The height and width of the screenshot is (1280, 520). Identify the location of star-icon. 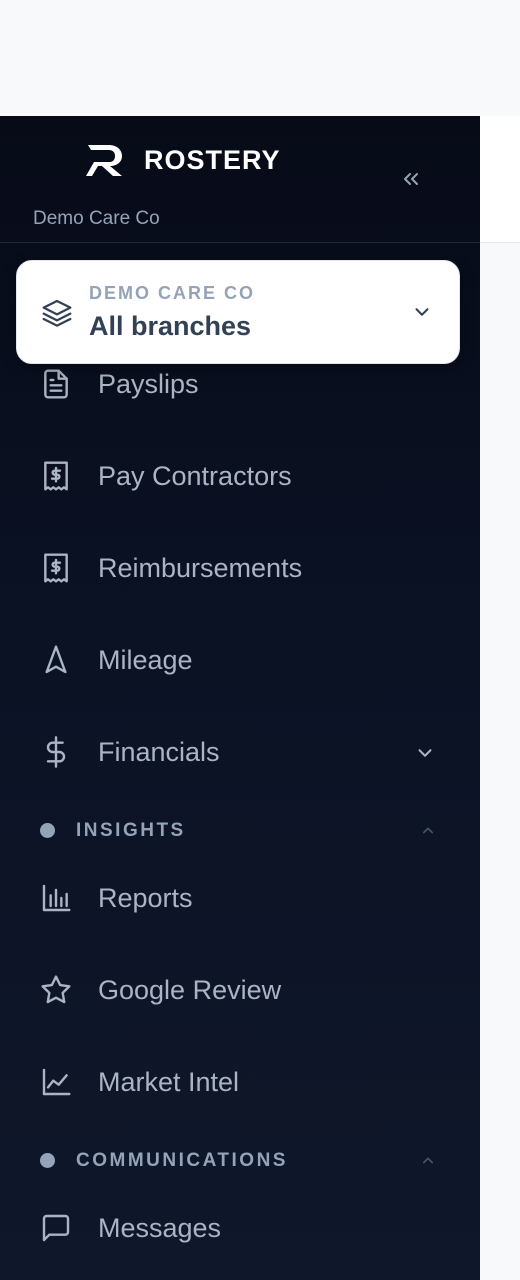
(56, 989).